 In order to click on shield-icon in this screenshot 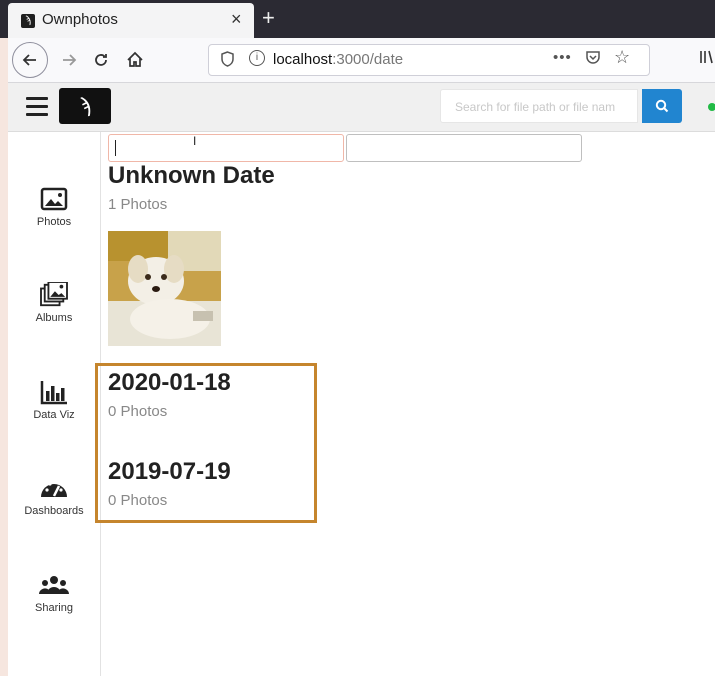, I will do `click(227, 60)`.